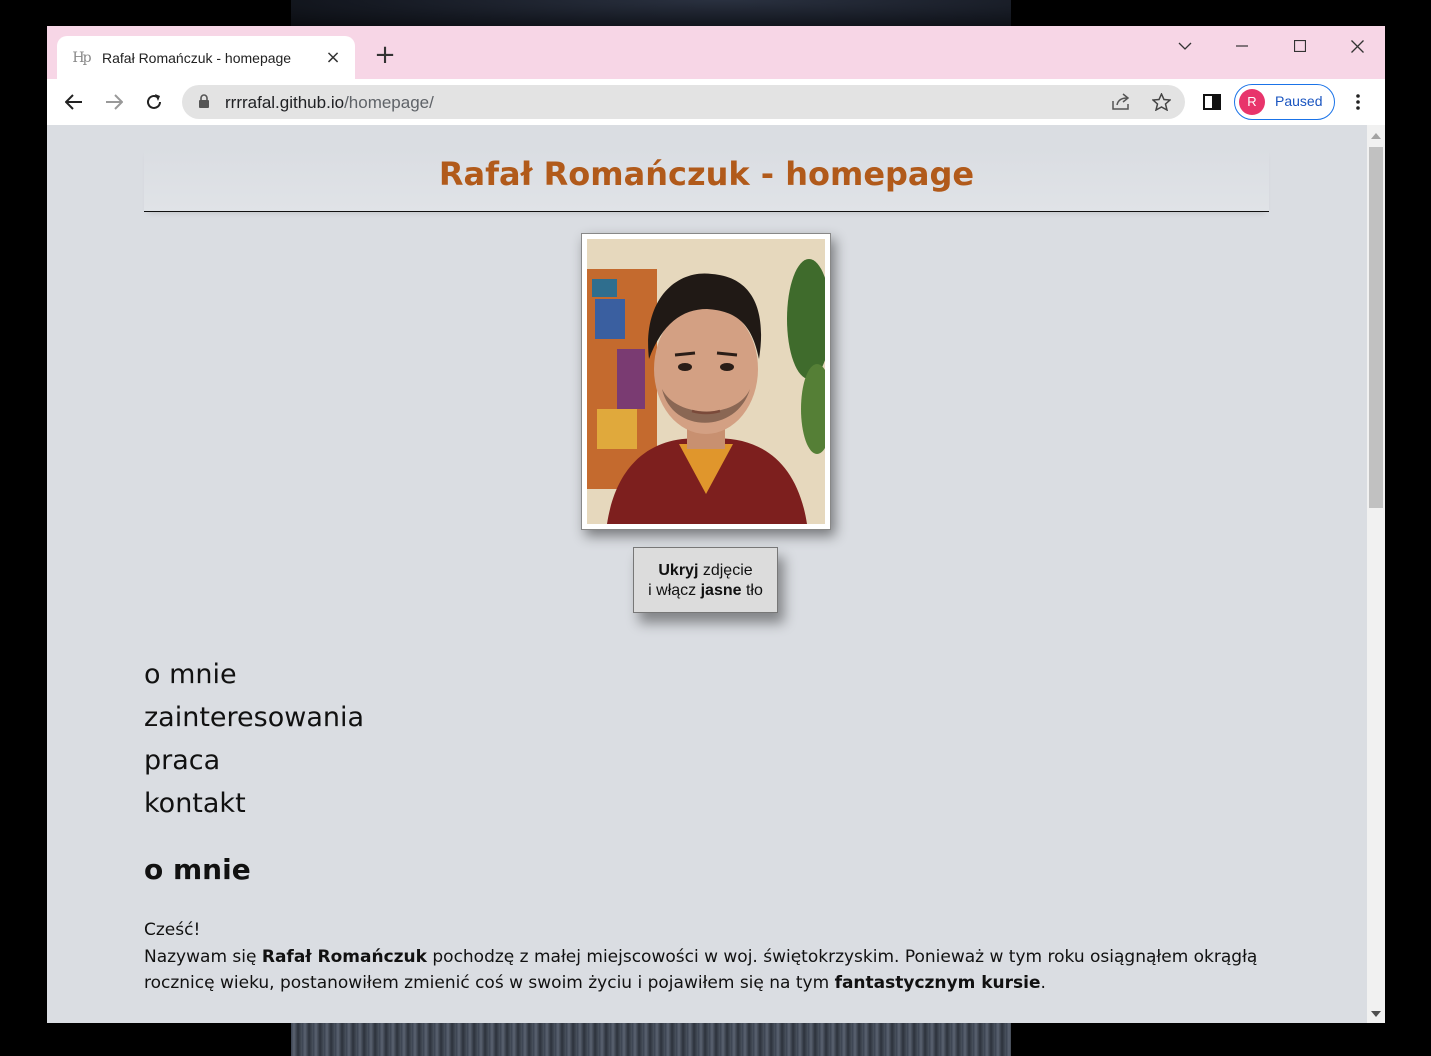 The width and height of the screenshot is (1431, 1056). Describe the element at coordinates (1357, 46) in the screenshot. I see `close-window-icon` at that location.